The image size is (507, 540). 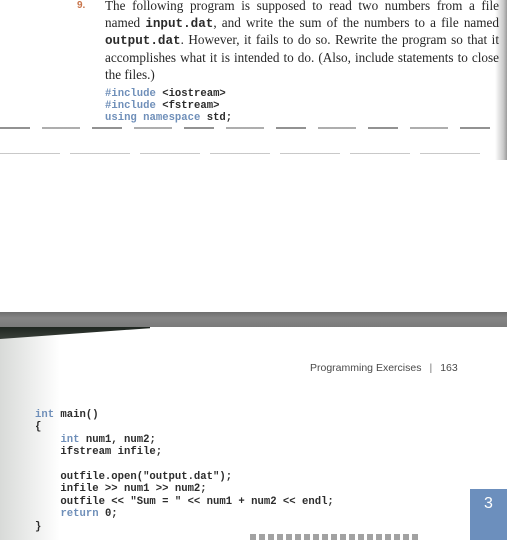 What do you see at coordinates (79, 514) in the screenshot?
I see `code-keyword: return` at bounding box center [79, 514].